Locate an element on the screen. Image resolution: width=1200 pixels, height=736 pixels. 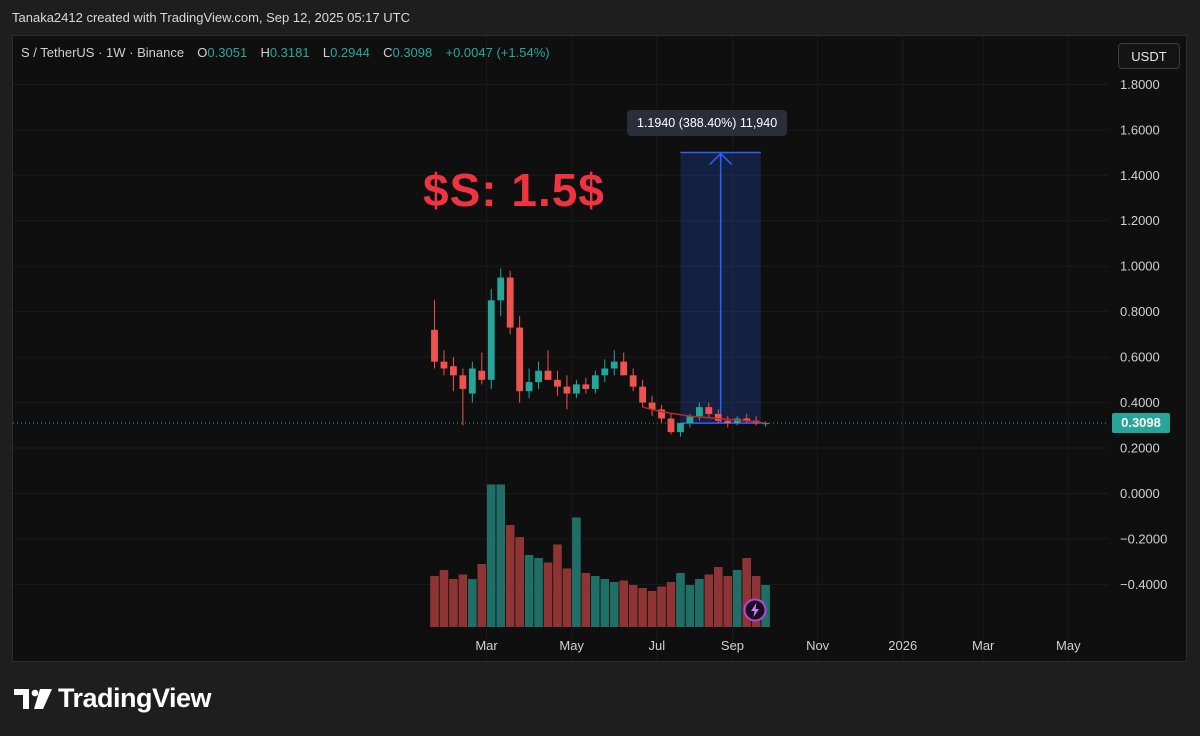
tradingview-logo: TradingView is located at coordinates (113, 698).